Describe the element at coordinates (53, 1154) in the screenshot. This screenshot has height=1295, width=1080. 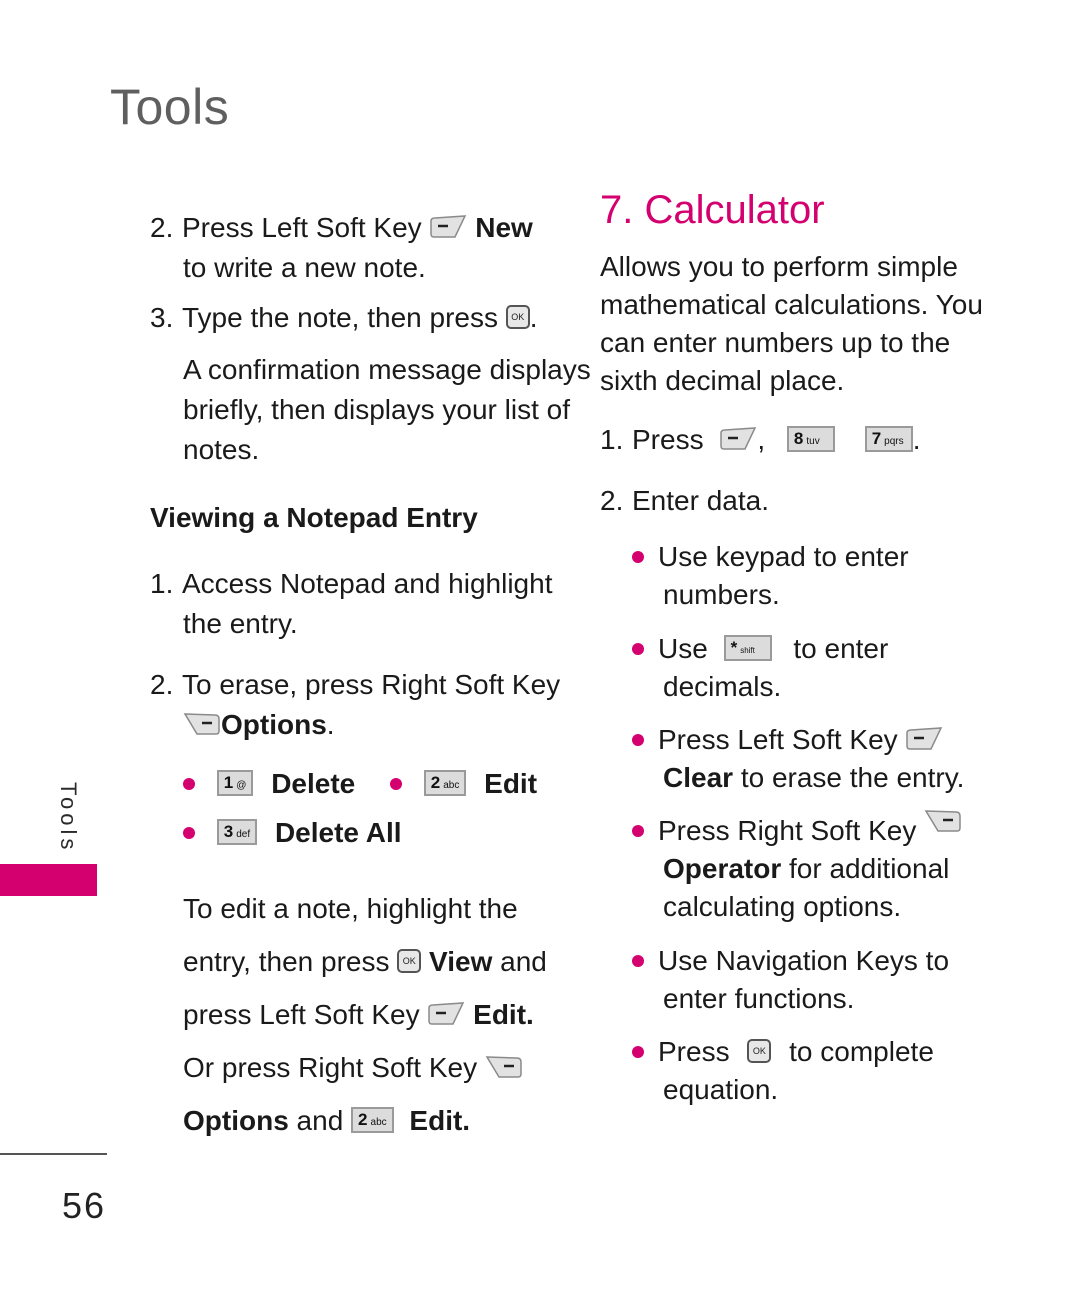
I see `footer-divider` at that location.